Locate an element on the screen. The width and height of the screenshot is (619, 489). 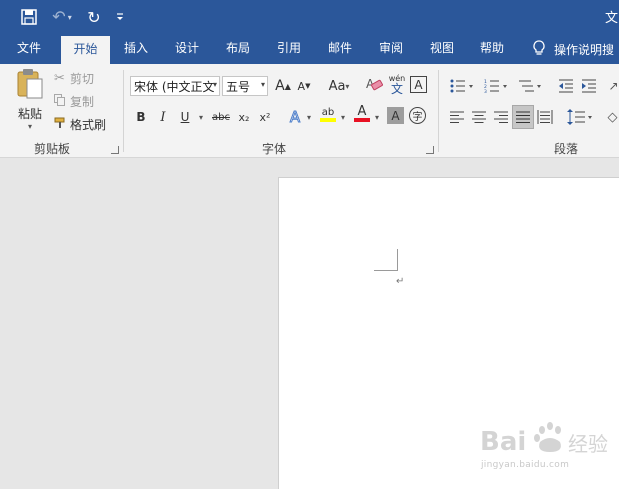
tab-home: 开始 is located at coordinates (85, 50).